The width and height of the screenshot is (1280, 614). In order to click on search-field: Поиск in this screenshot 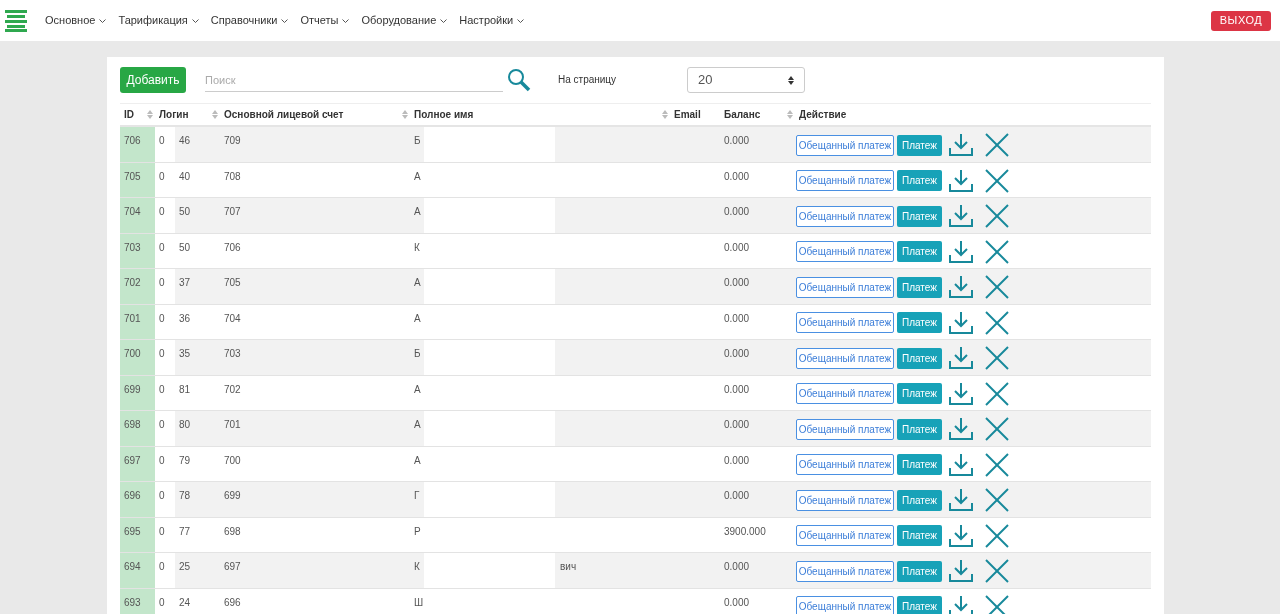, I will do `click(354, 80)`.